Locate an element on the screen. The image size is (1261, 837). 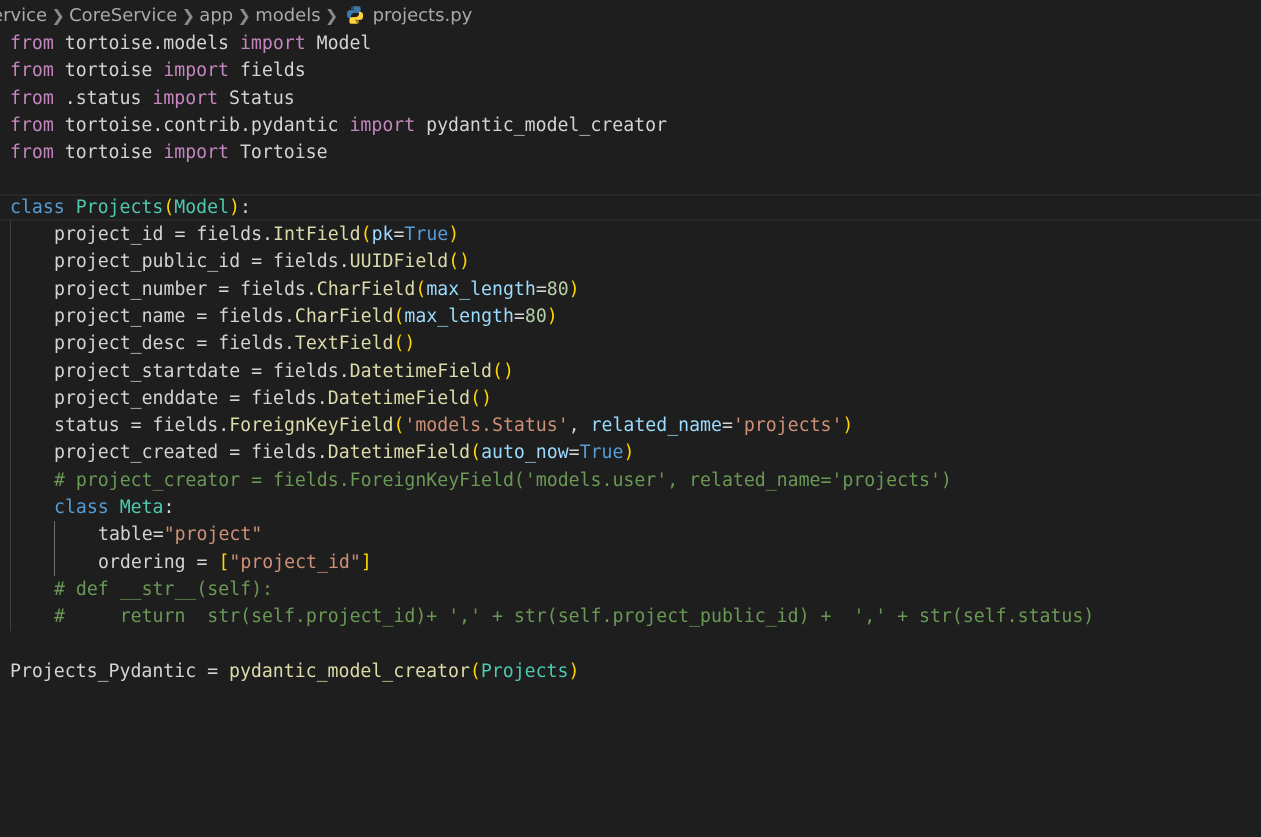
token-module: tortoise.models is located at coordinates (146, 43).